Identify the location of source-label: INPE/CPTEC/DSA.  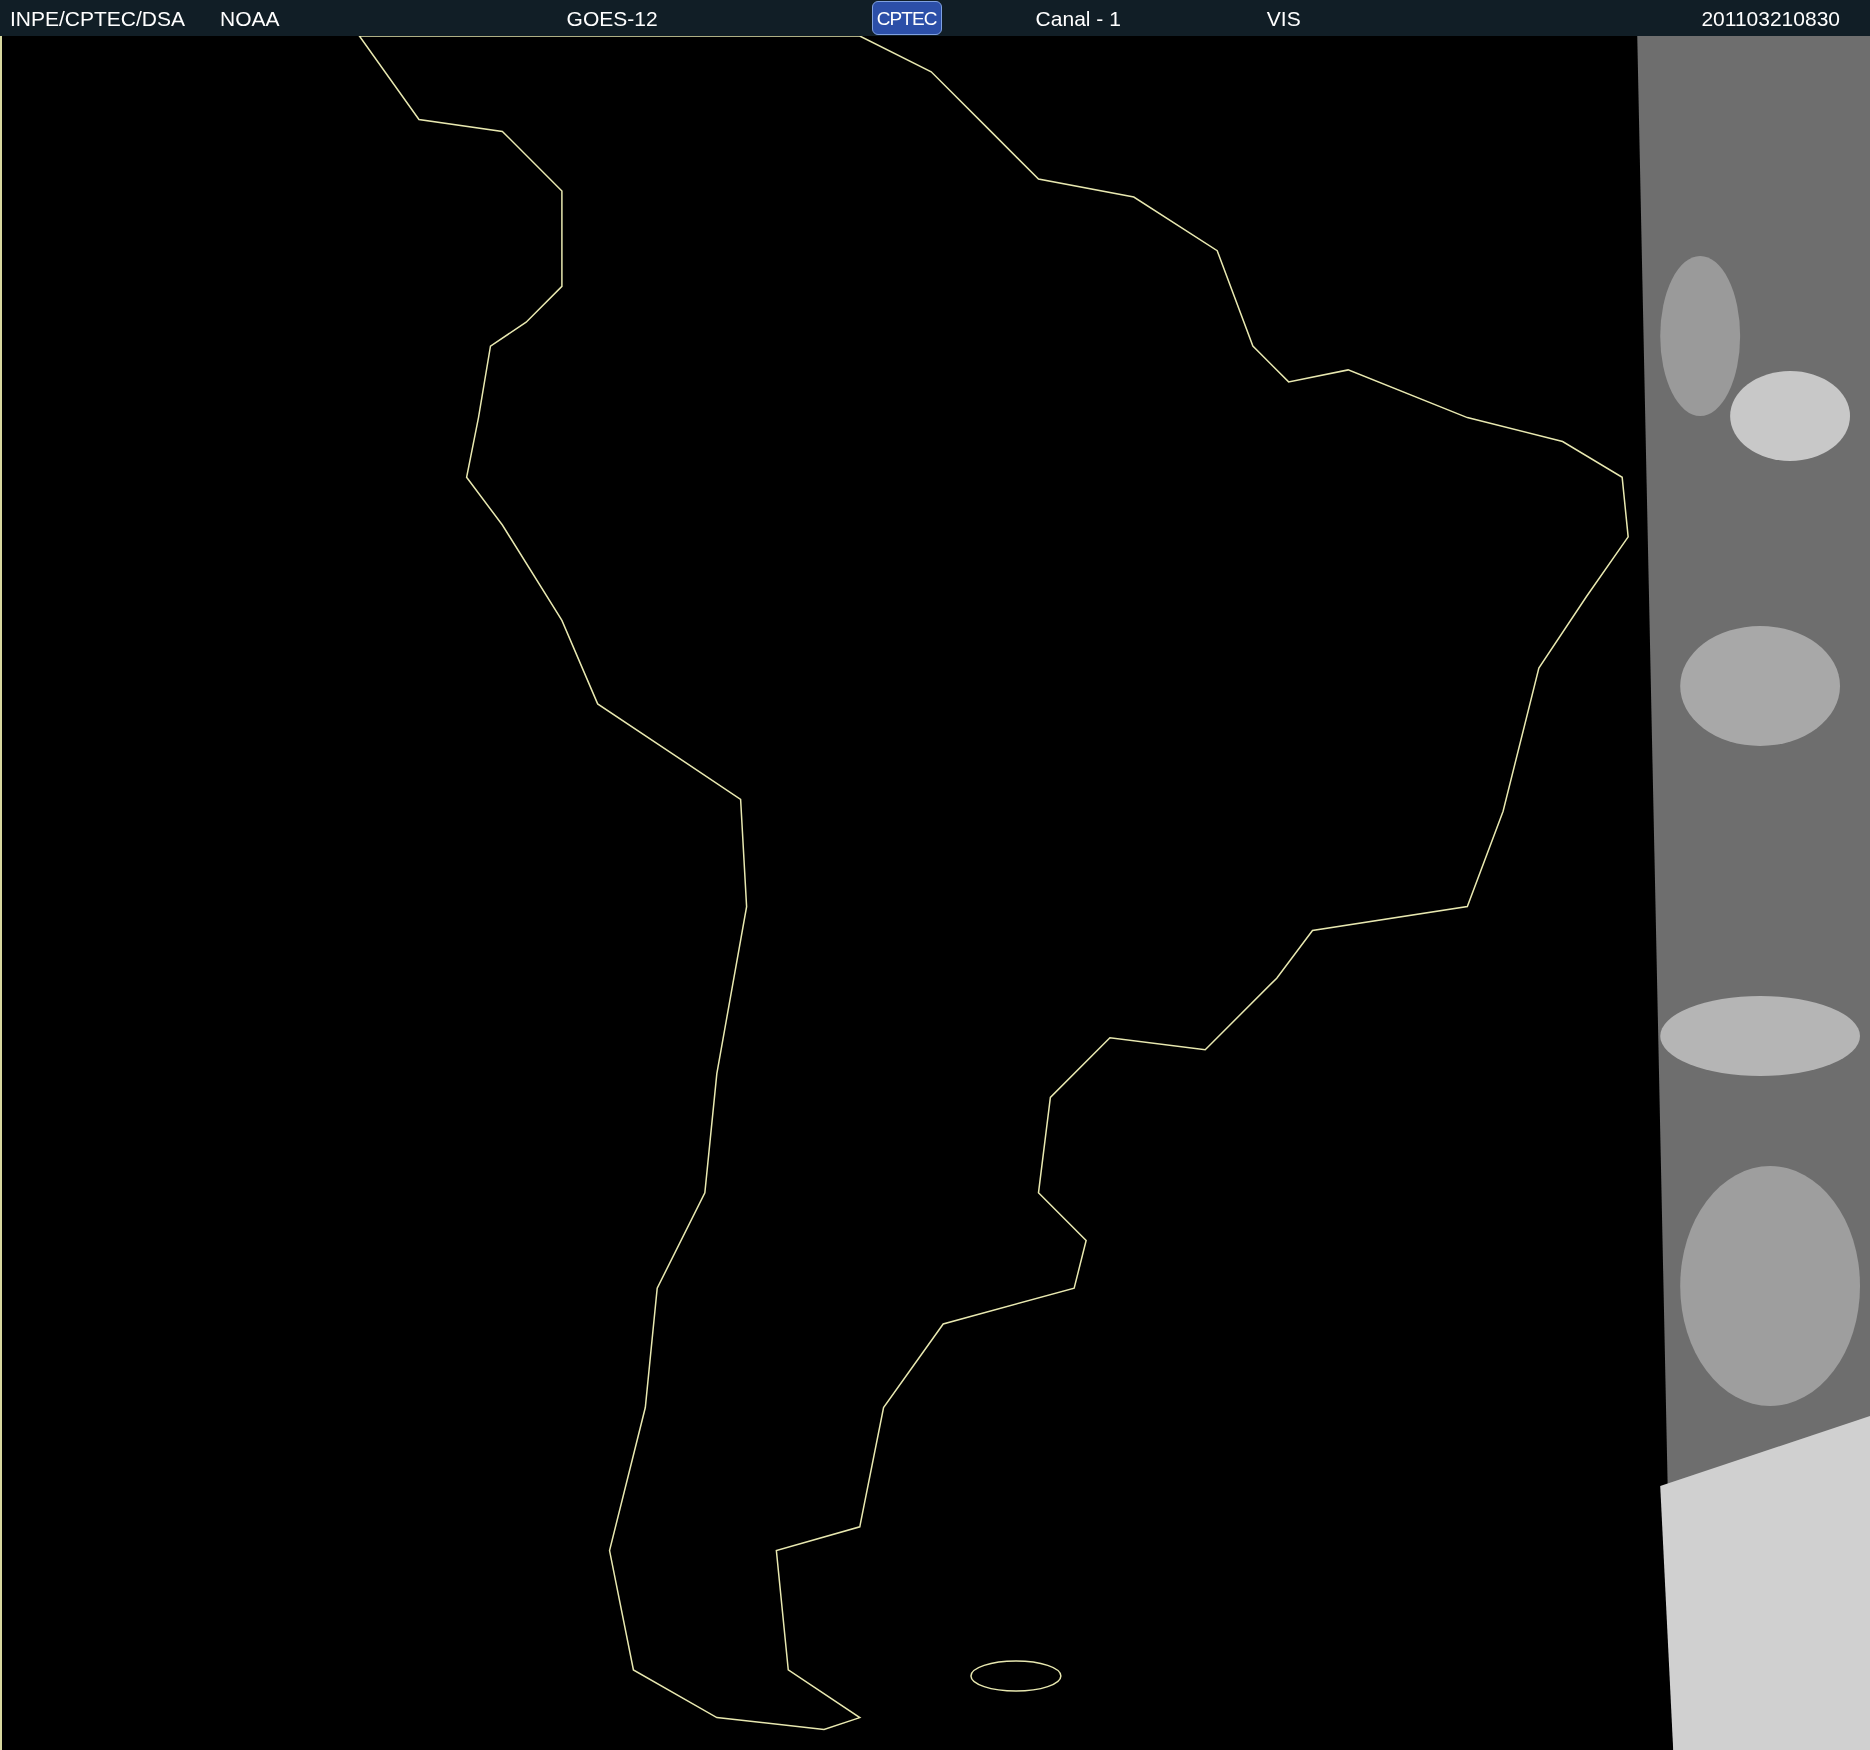
(98, 18).